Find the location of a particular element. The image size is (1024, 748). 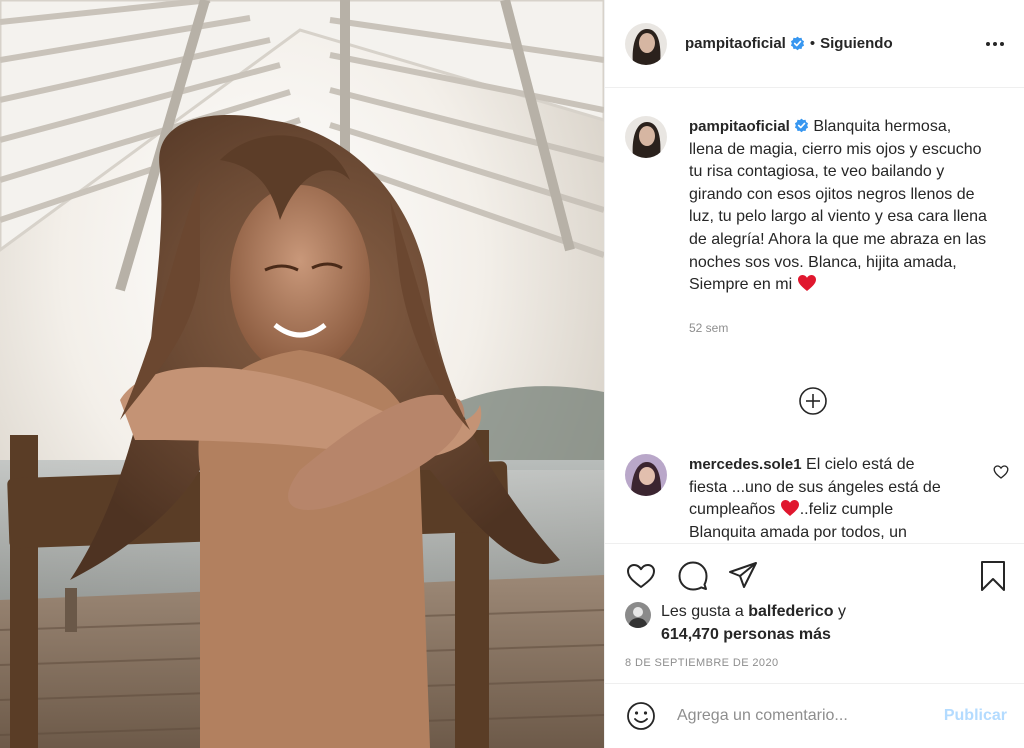

commenter-username: mercedes.sole1 is located at coordinates (745, 464).